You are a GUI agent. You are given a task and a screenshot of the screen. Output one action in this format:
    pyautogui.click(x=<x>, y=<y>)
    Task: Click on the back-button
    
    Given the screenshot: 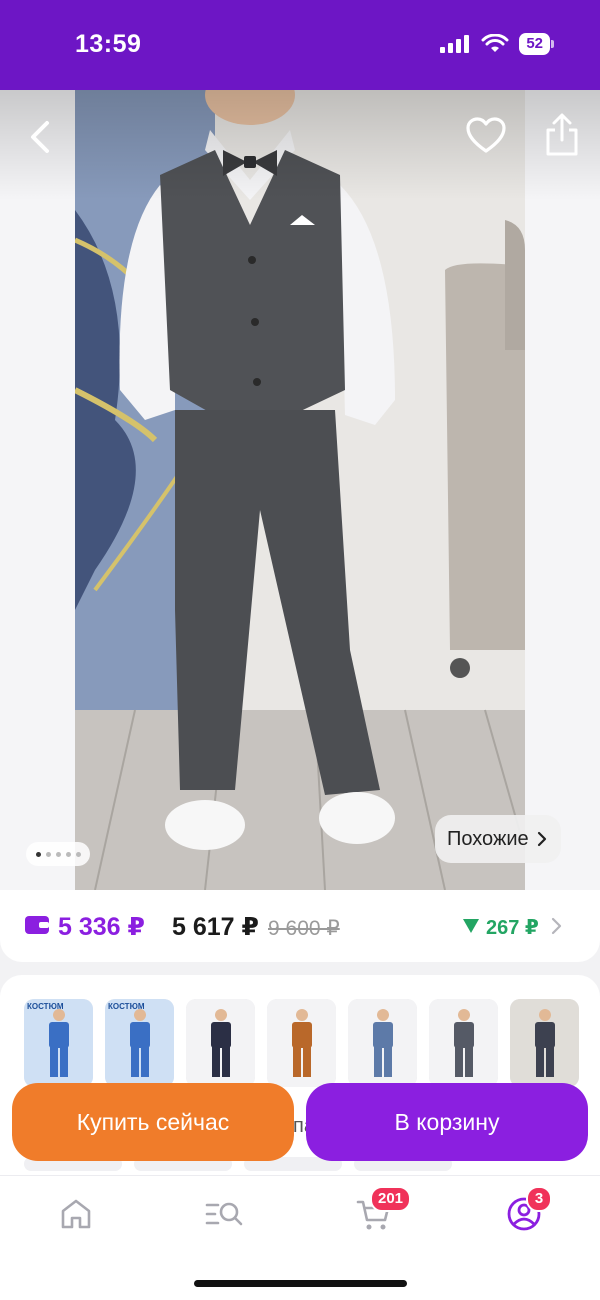 What is the action you would take?
    pyautogui.click(x=42, y=137)
    